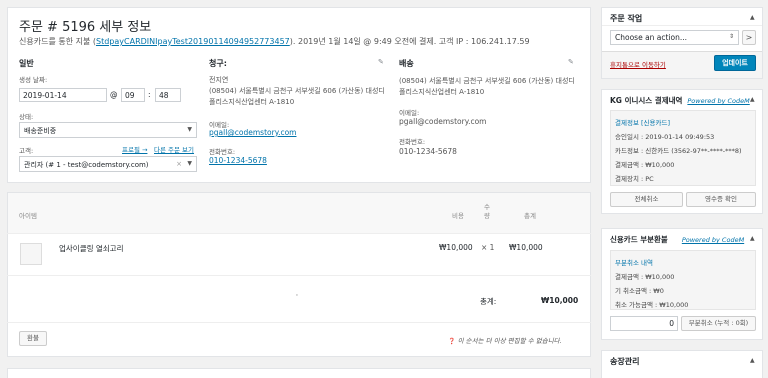 The height and width of the screenshot is (378, 768). I want to click on at-sign: @, so click(114, 94).